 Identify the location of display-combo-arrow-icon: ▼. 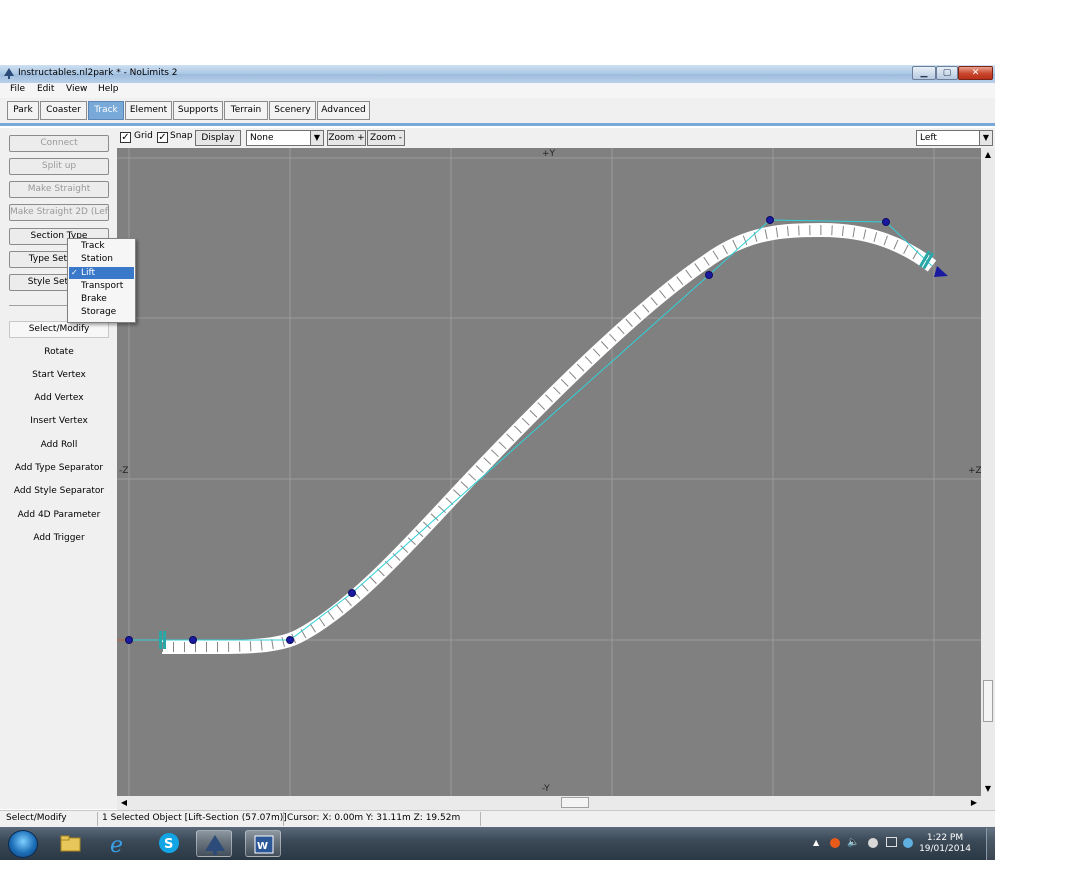
(317, 138).